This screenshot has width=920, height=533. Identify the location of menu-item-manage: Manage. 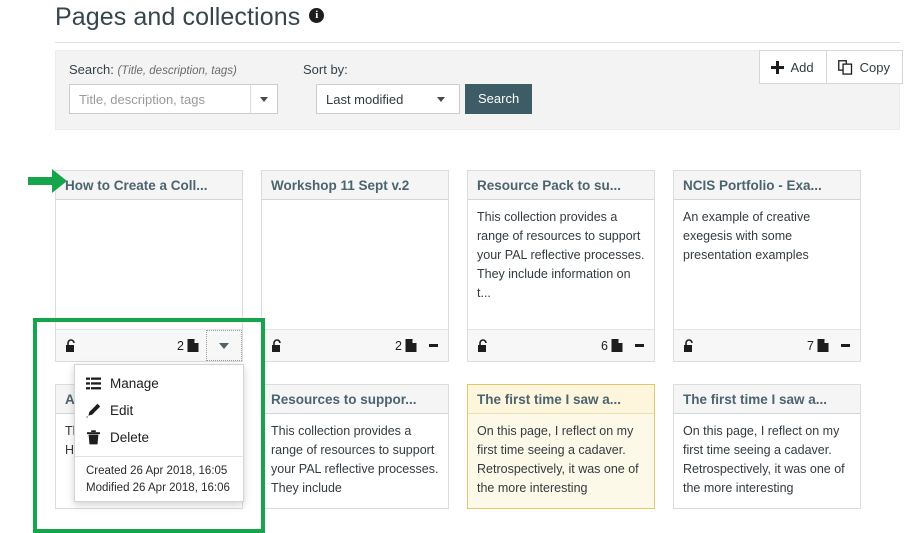
(159, 383).